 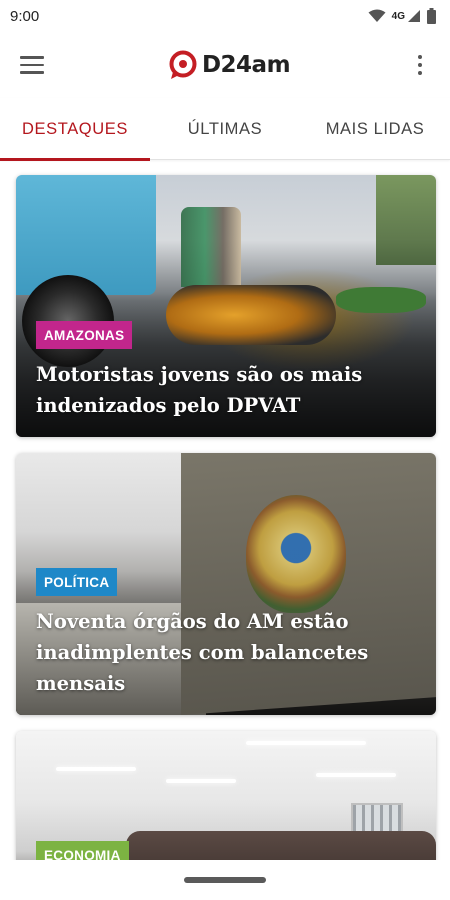 What do you see at coordinates (82, 850) in the screenshot?
I see `category-badge: ECONOMIA` at bounding box center [82, 850].